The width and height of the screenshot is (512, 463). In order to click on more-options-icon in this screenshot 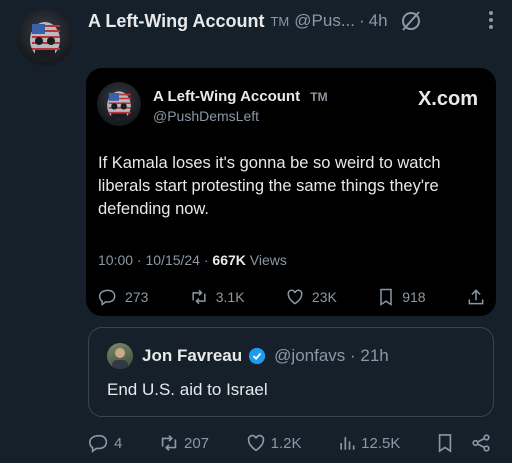, I will do `click(491, 20)`.